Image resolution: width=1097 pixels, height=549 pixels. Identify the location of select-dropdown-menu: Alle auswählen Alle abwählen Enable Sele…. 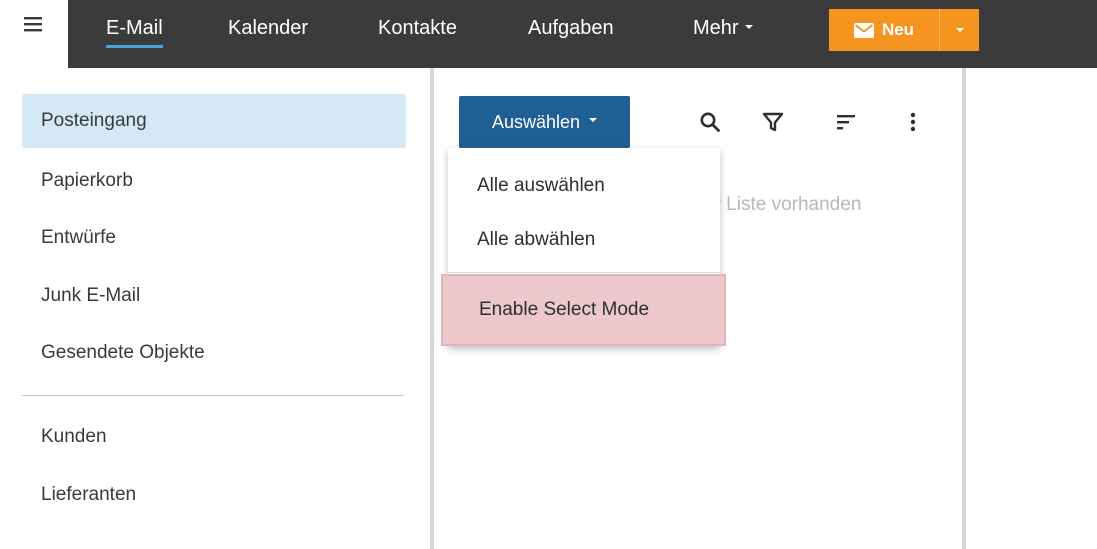
(583, 247).